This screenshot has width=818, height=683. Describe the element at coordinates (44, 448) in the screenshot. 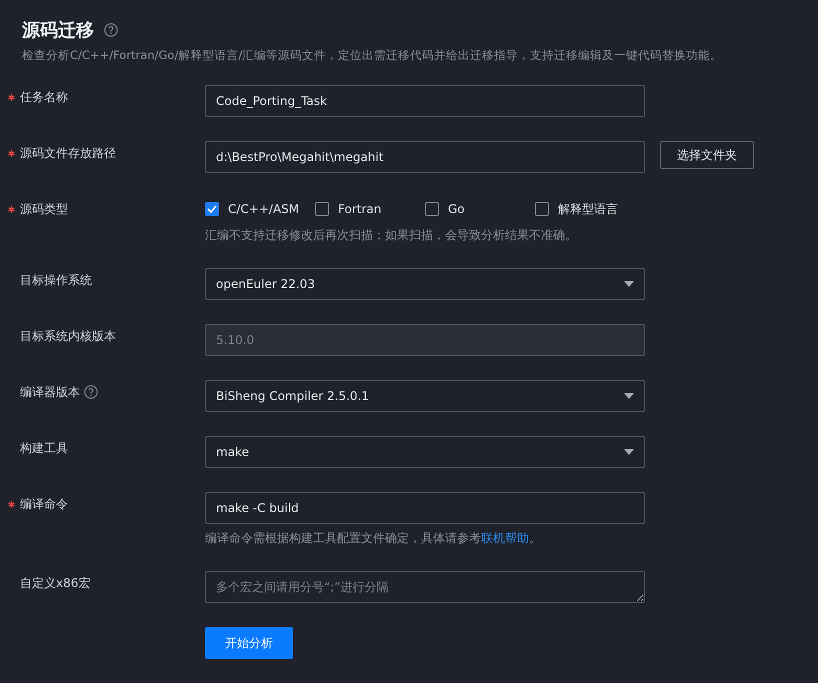

I see `field-label: 构建工具` at that location.